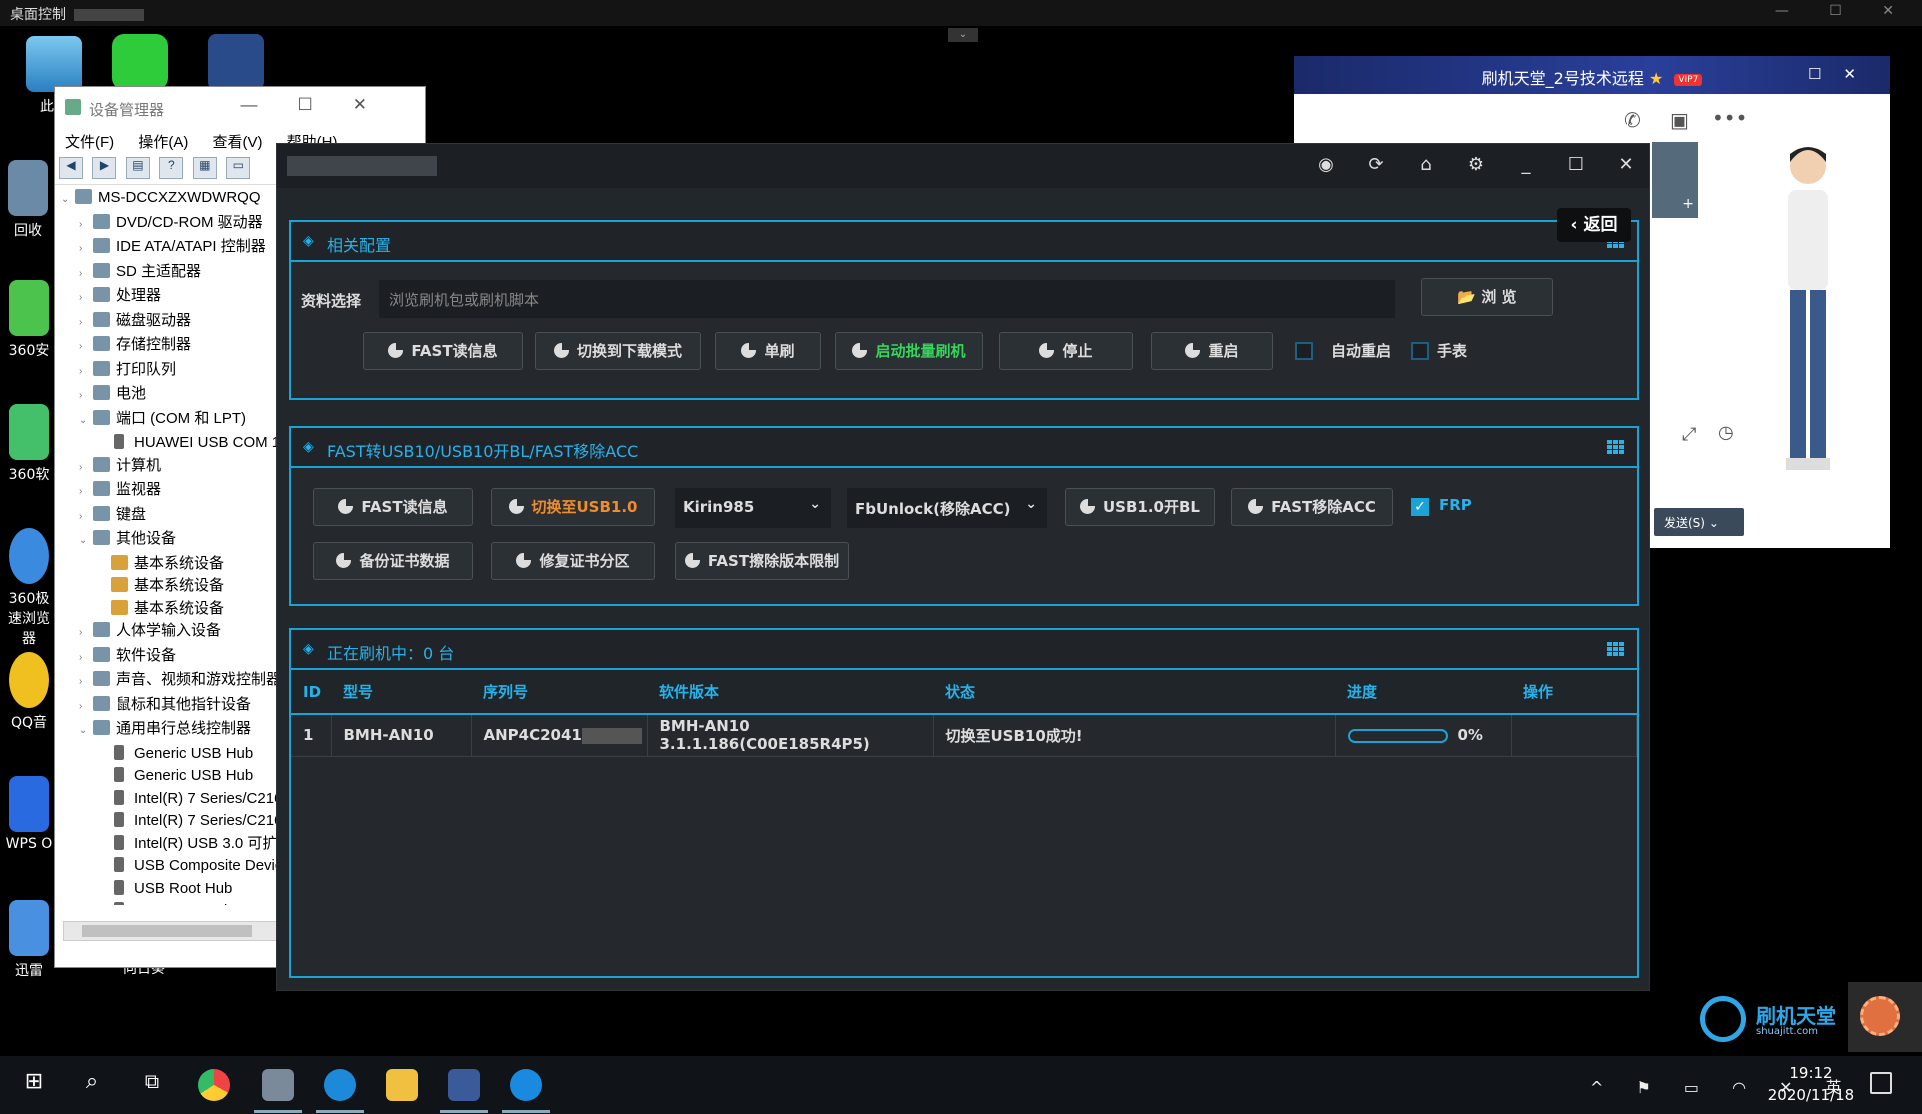  I want to click on start-icon: ⊞, so click(34, 1085).